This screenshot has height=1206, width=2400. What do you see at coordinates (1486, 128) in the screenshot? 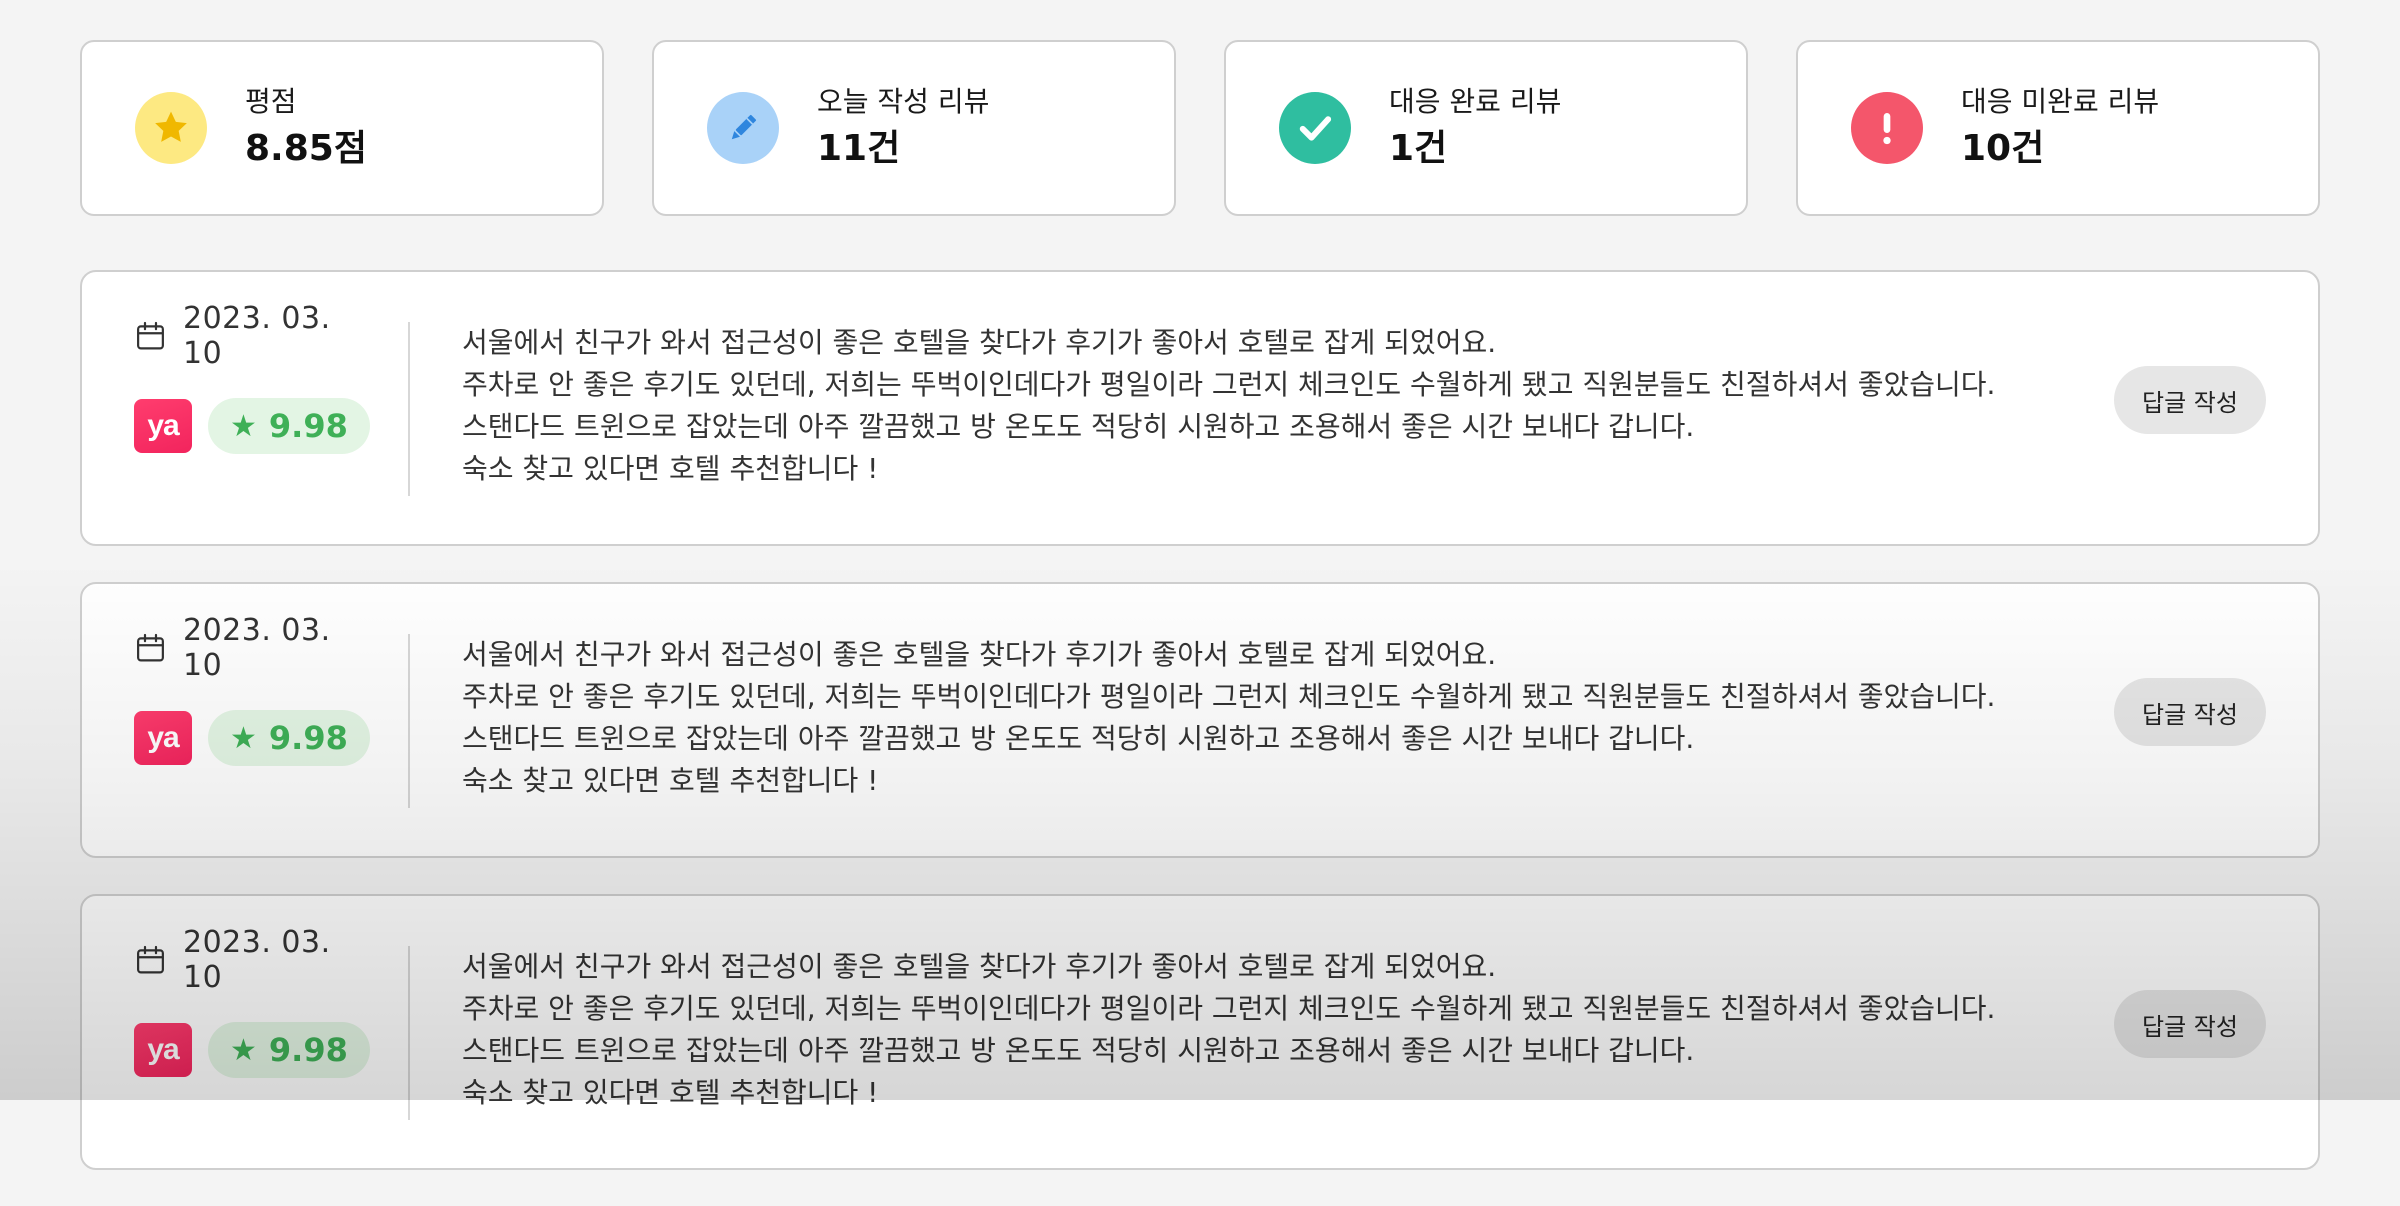
I see `stat-card-responded-reviews: 대응 완료 리뷰 1건` at bounding box center [1486, 128].